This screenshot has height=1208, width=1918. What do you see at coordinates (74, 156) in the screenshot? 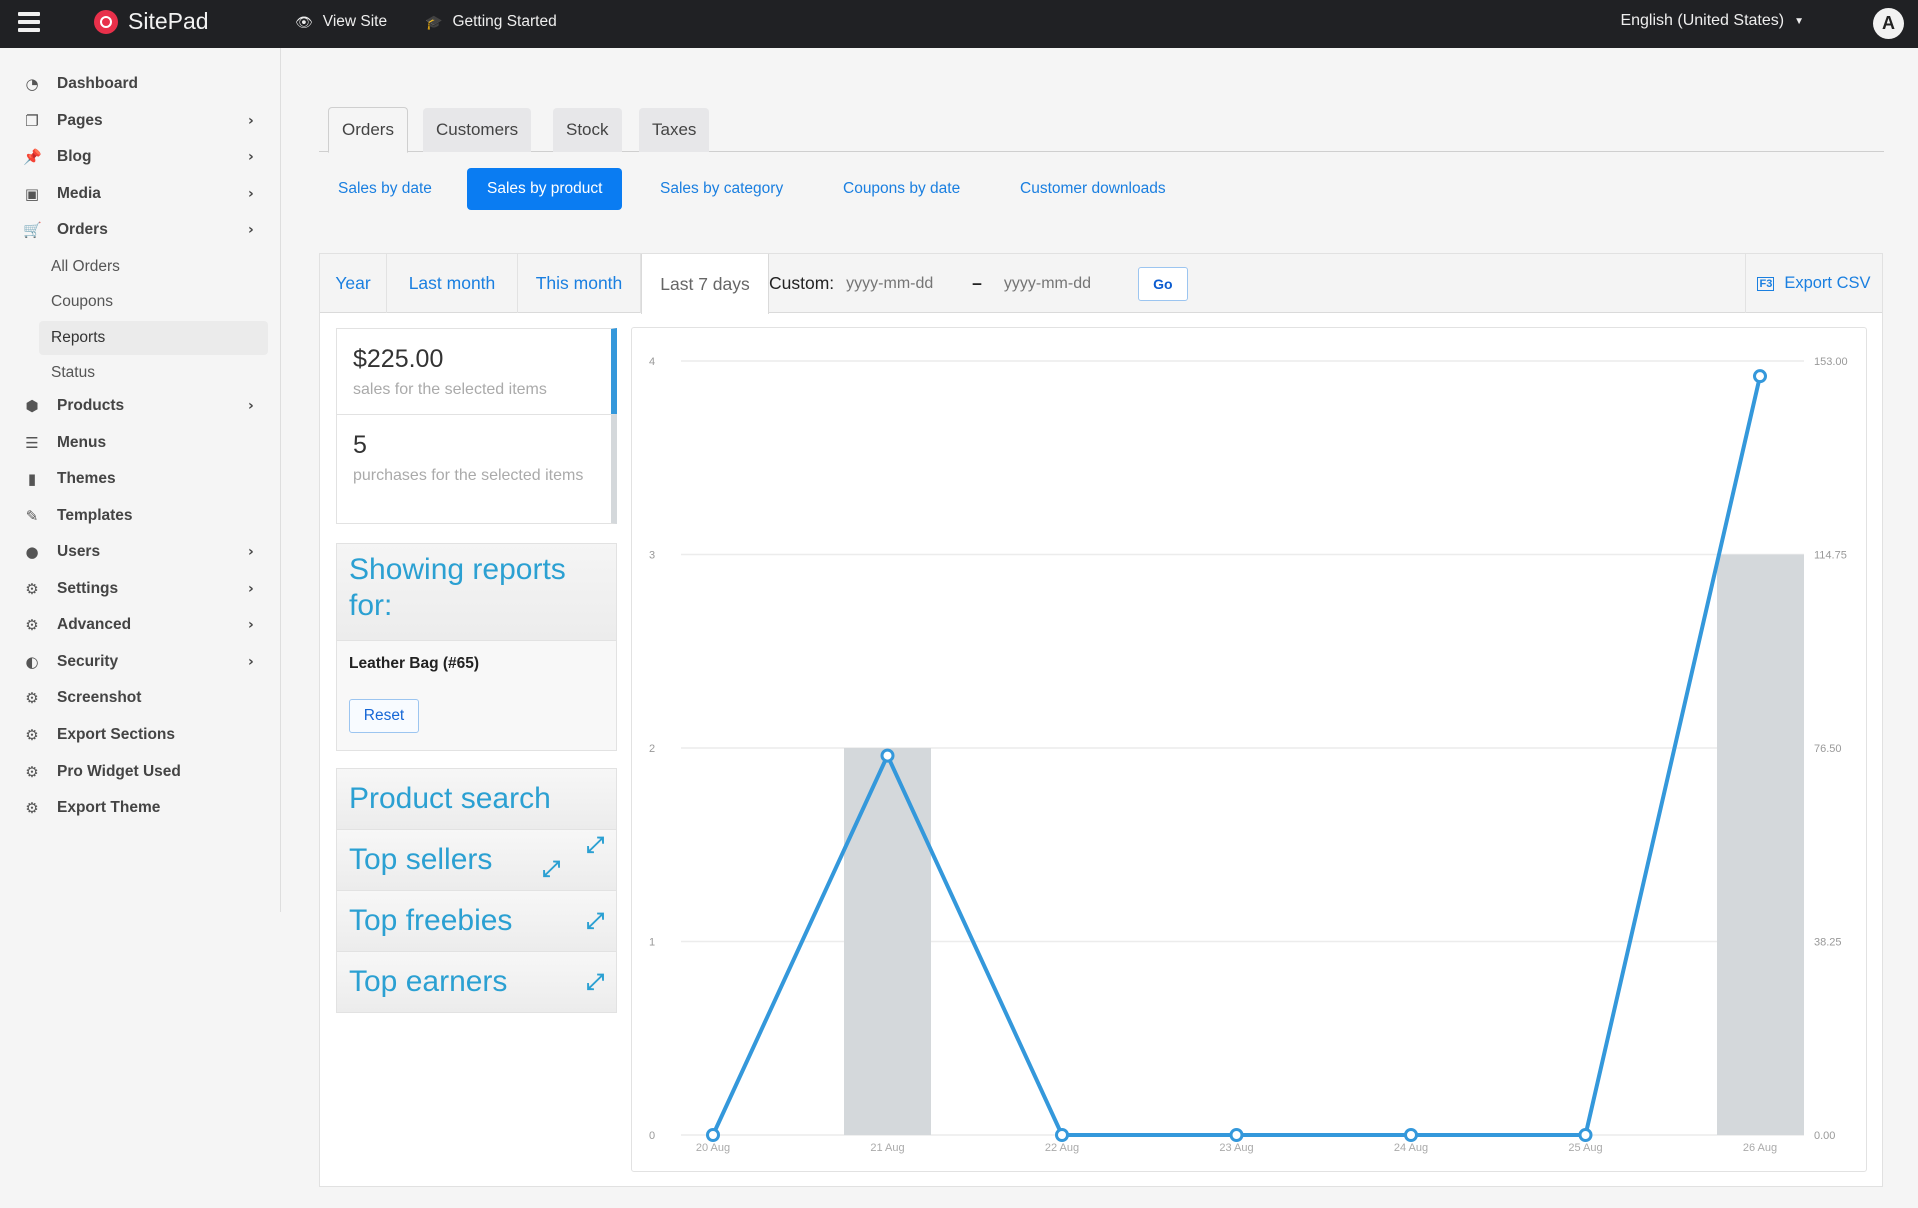
I see `sidebar-item-label: Blog` at bounding box center [74, 156].